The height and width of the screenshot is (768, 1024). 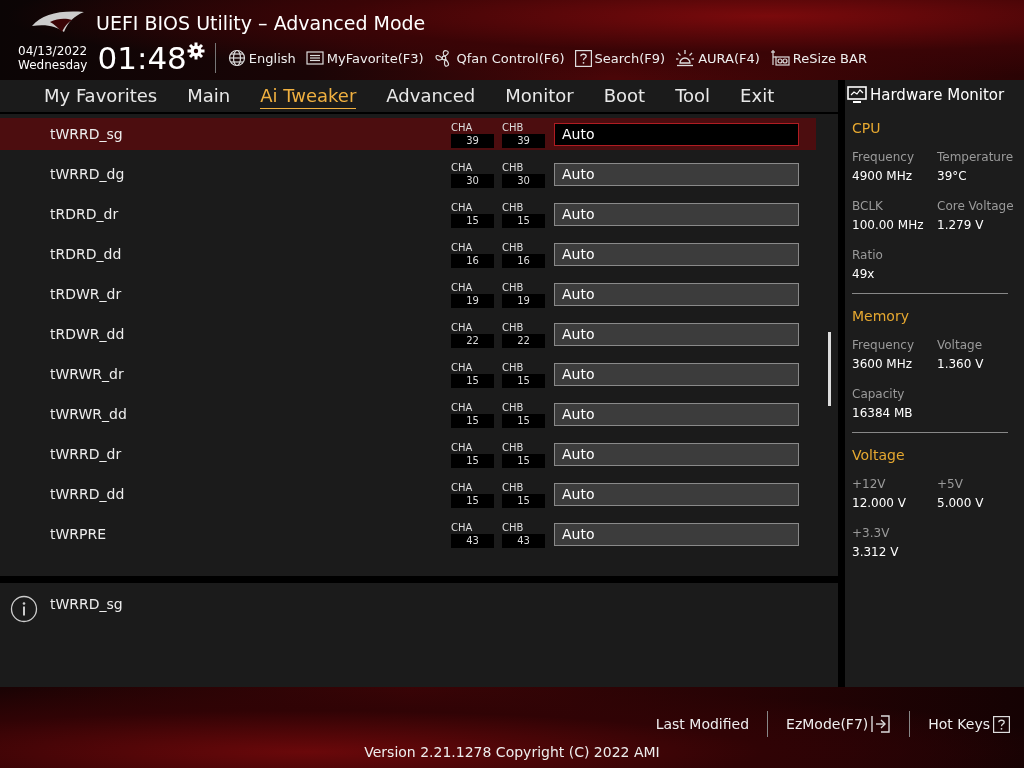 What do you see at coordinates (961, 225) in the screenshot?
I see `reading-value: 1.279 V` at bounding box center [961, 225].